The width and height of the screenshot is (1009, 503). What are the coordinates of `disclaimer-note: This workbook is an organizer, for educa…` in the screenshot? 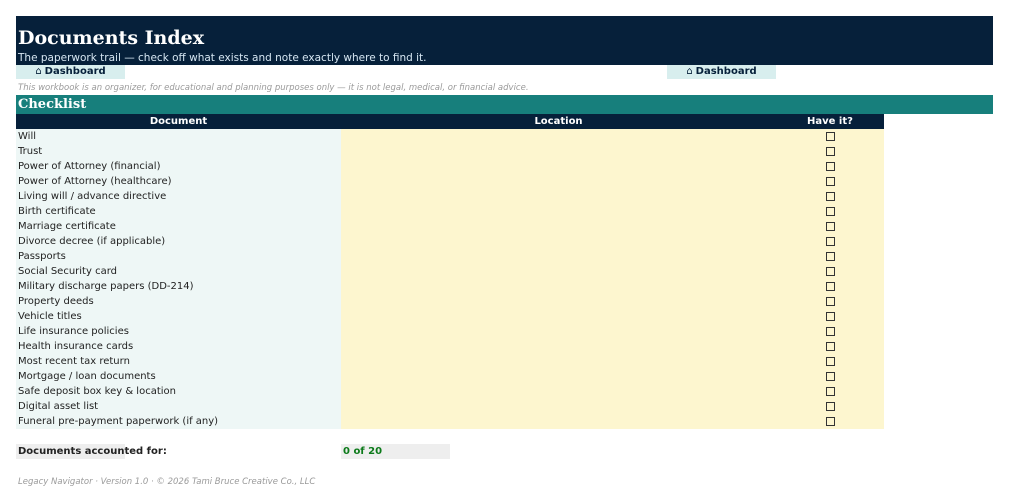 It's located at (273, 88).